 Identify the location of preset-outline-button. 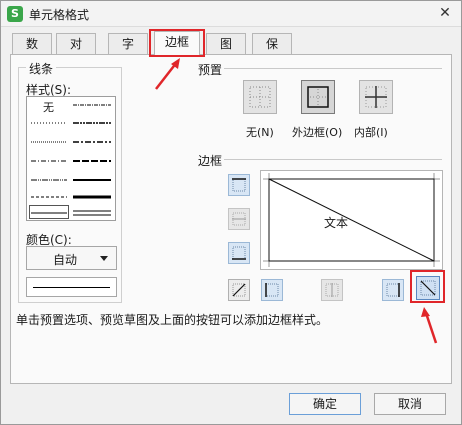
(318, 97).